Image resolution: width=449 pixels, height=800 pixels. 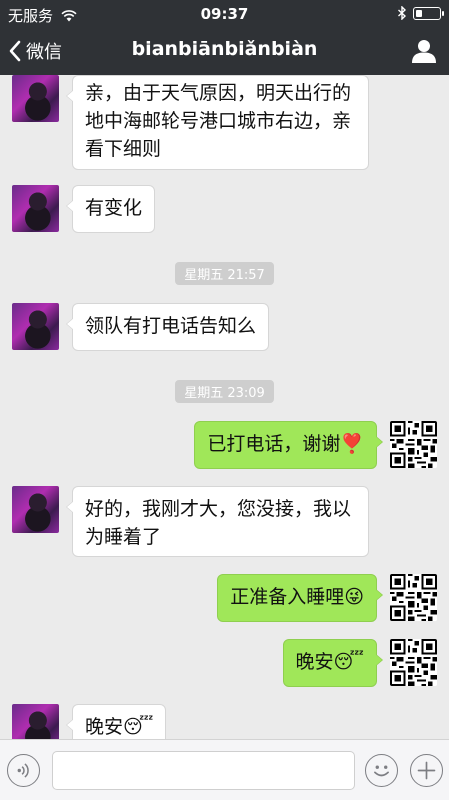 I want to click on message-bubble: 亲，由于天气原因，明天出行的地中海邮轮号港口城市右边，亲看下细则, so click(x=217, y=122).